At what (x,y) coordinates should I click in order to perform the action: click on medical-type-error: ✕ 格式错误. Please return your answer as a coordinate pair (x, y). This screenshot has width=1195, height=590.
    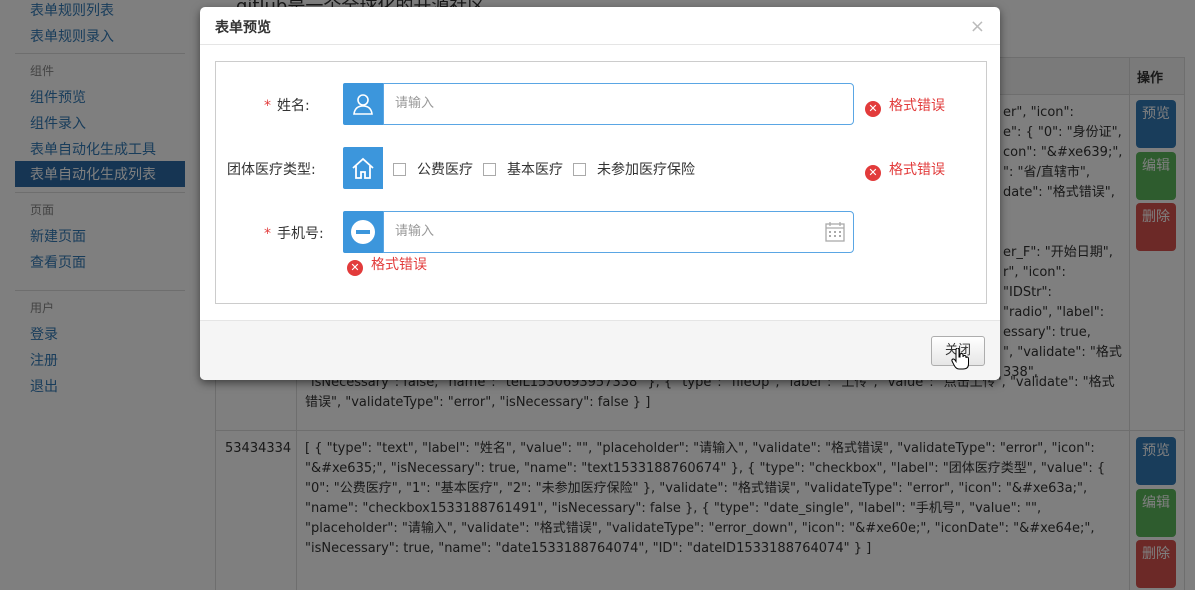
    Looking at the image, I should click on (905, 170).